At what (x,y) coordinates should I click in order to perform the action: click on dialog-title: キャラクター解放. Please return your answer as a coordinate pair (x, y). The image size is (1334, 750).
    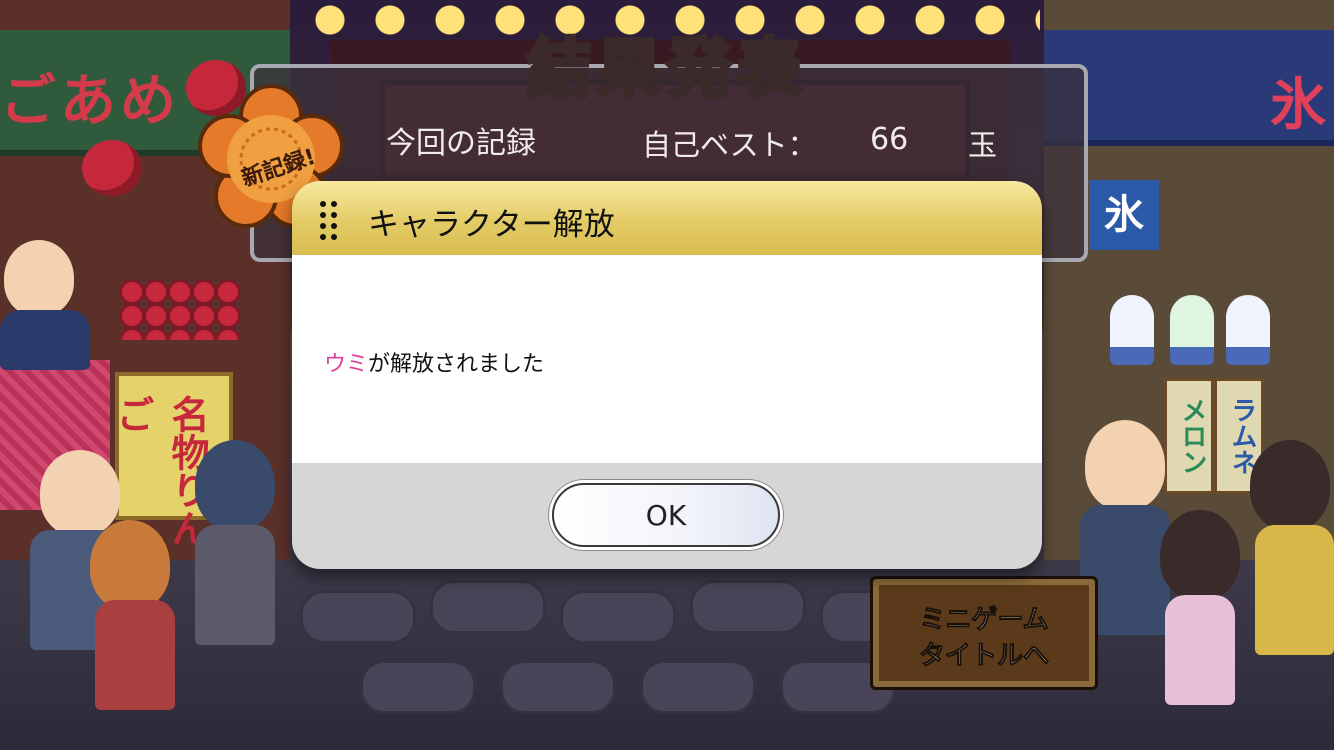
    Looking at the image, I should click on (491, 225).